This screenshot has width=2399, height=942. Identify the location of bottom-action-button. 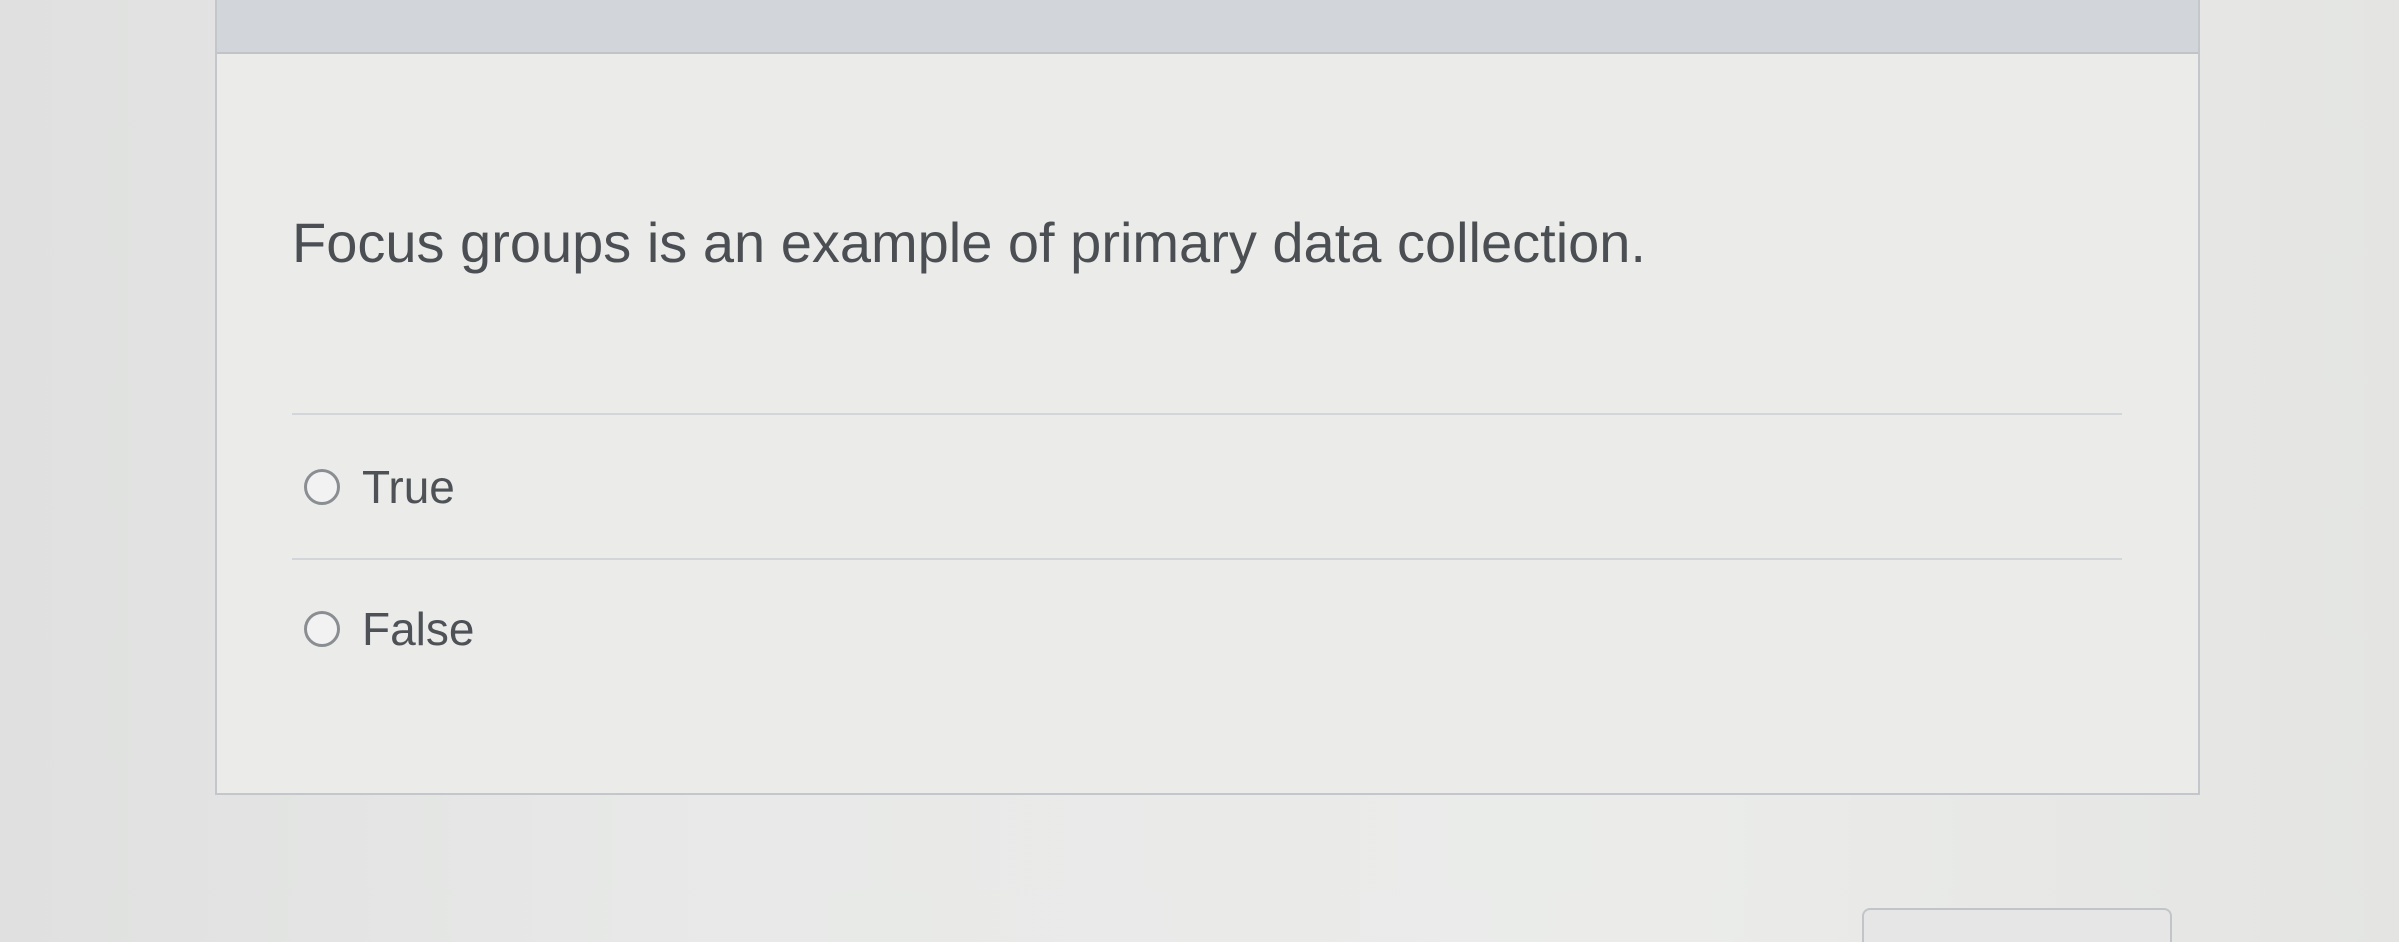
(2017, 925).